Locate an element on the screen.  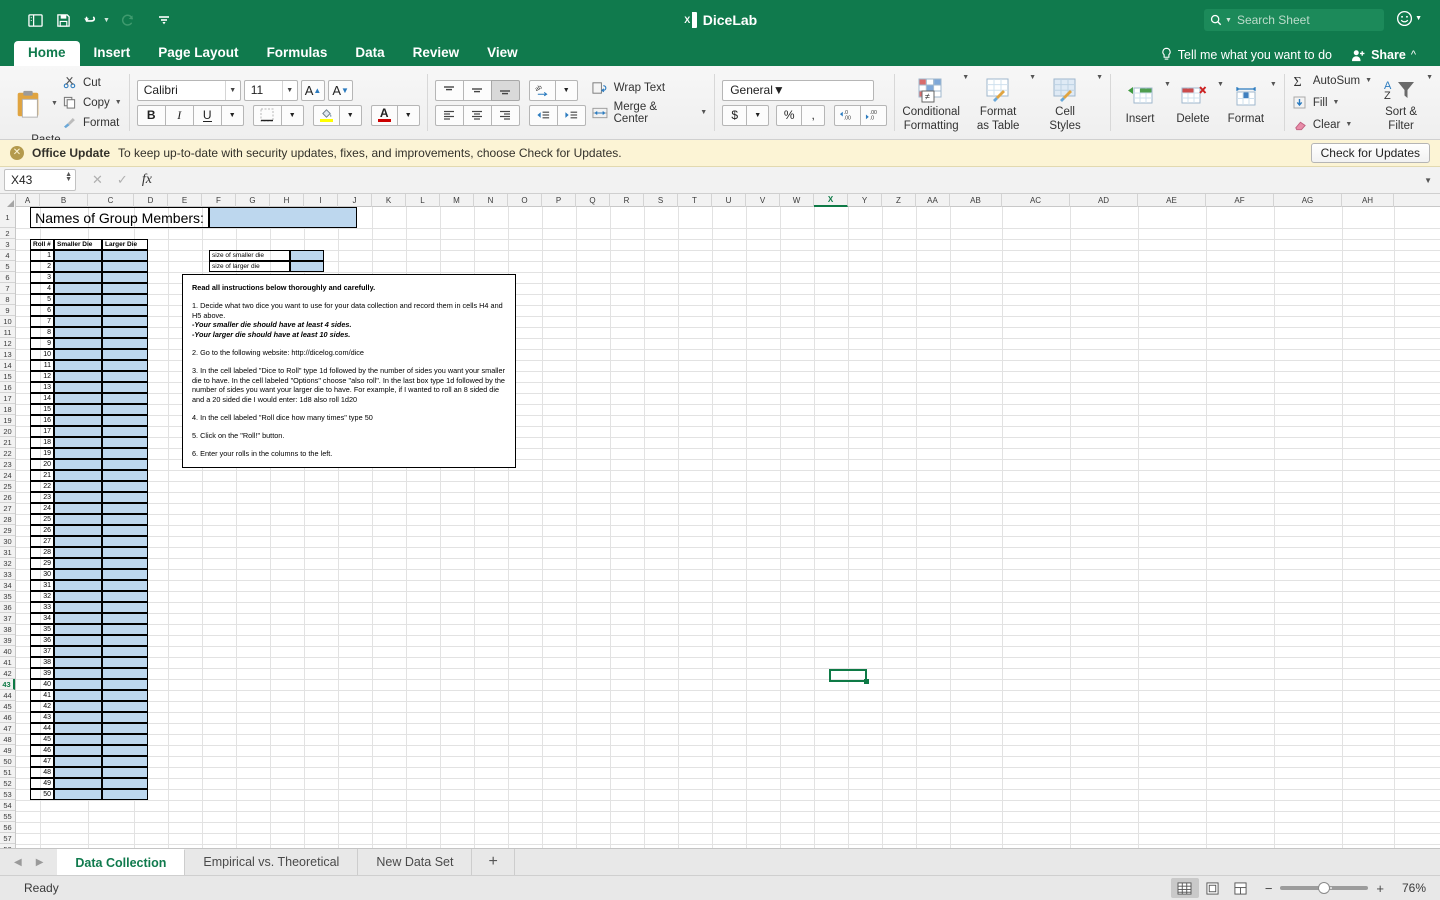
font-color-button: A is located at coordinates (384, 115).